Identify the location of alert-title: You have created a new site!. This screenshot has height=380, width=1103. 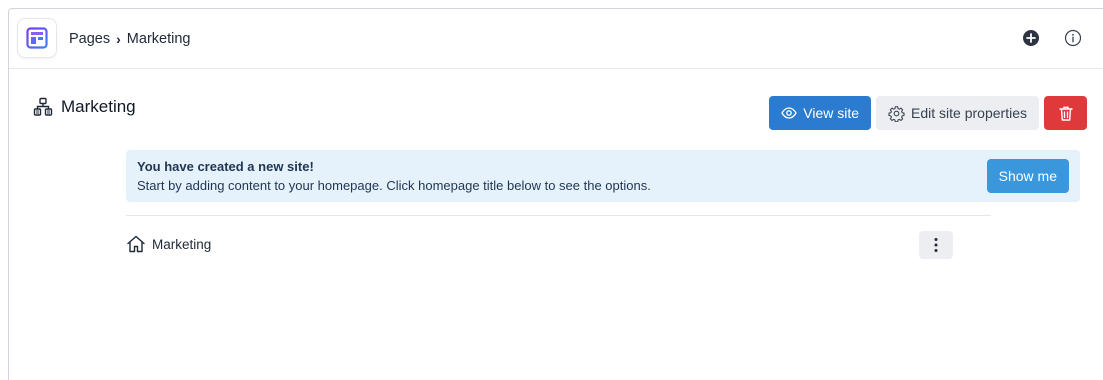
(225, 166).